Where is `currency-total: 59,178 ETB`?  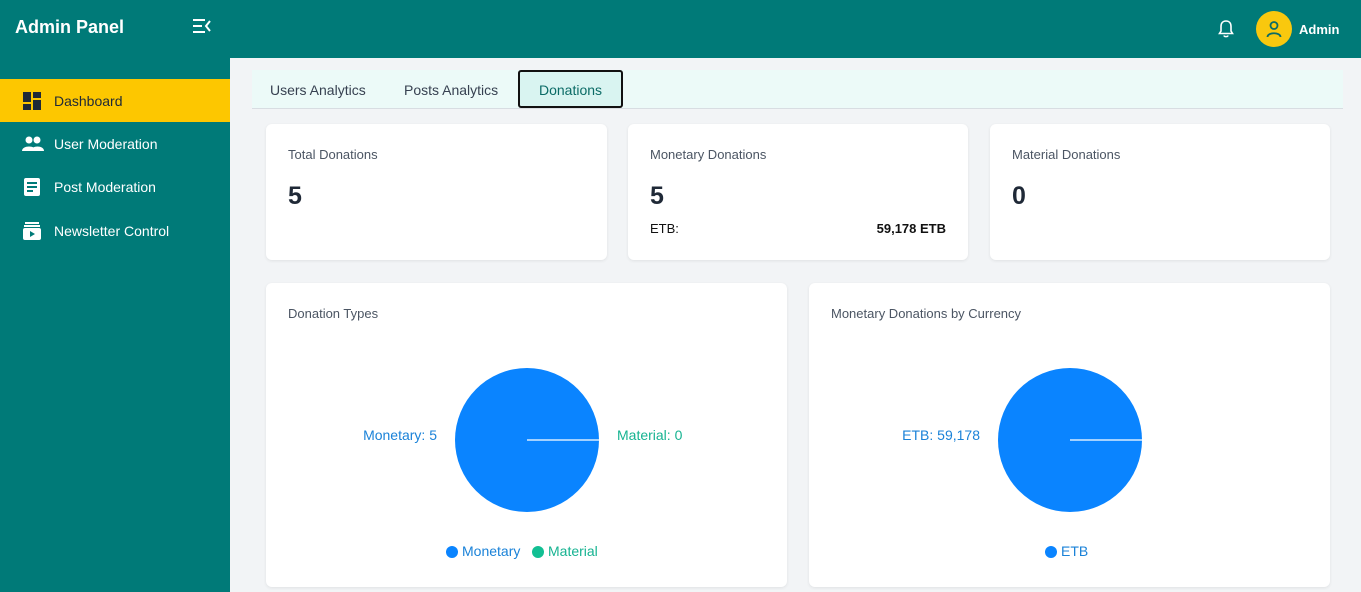
currency-total: 59,178 ETB is located at coordinates (911, 228).